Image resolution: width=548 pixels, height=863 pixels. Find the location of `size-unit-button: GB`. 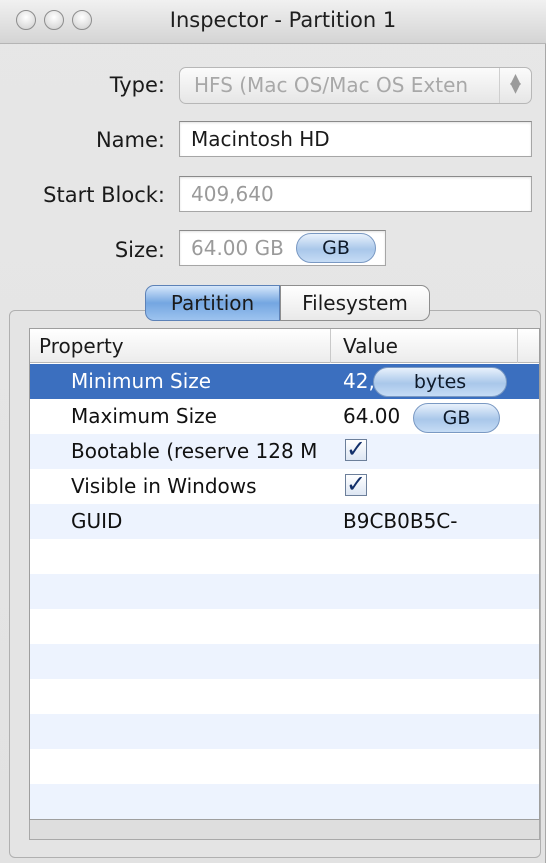

size-unit-button: GB is located at coordinates (336, 248).